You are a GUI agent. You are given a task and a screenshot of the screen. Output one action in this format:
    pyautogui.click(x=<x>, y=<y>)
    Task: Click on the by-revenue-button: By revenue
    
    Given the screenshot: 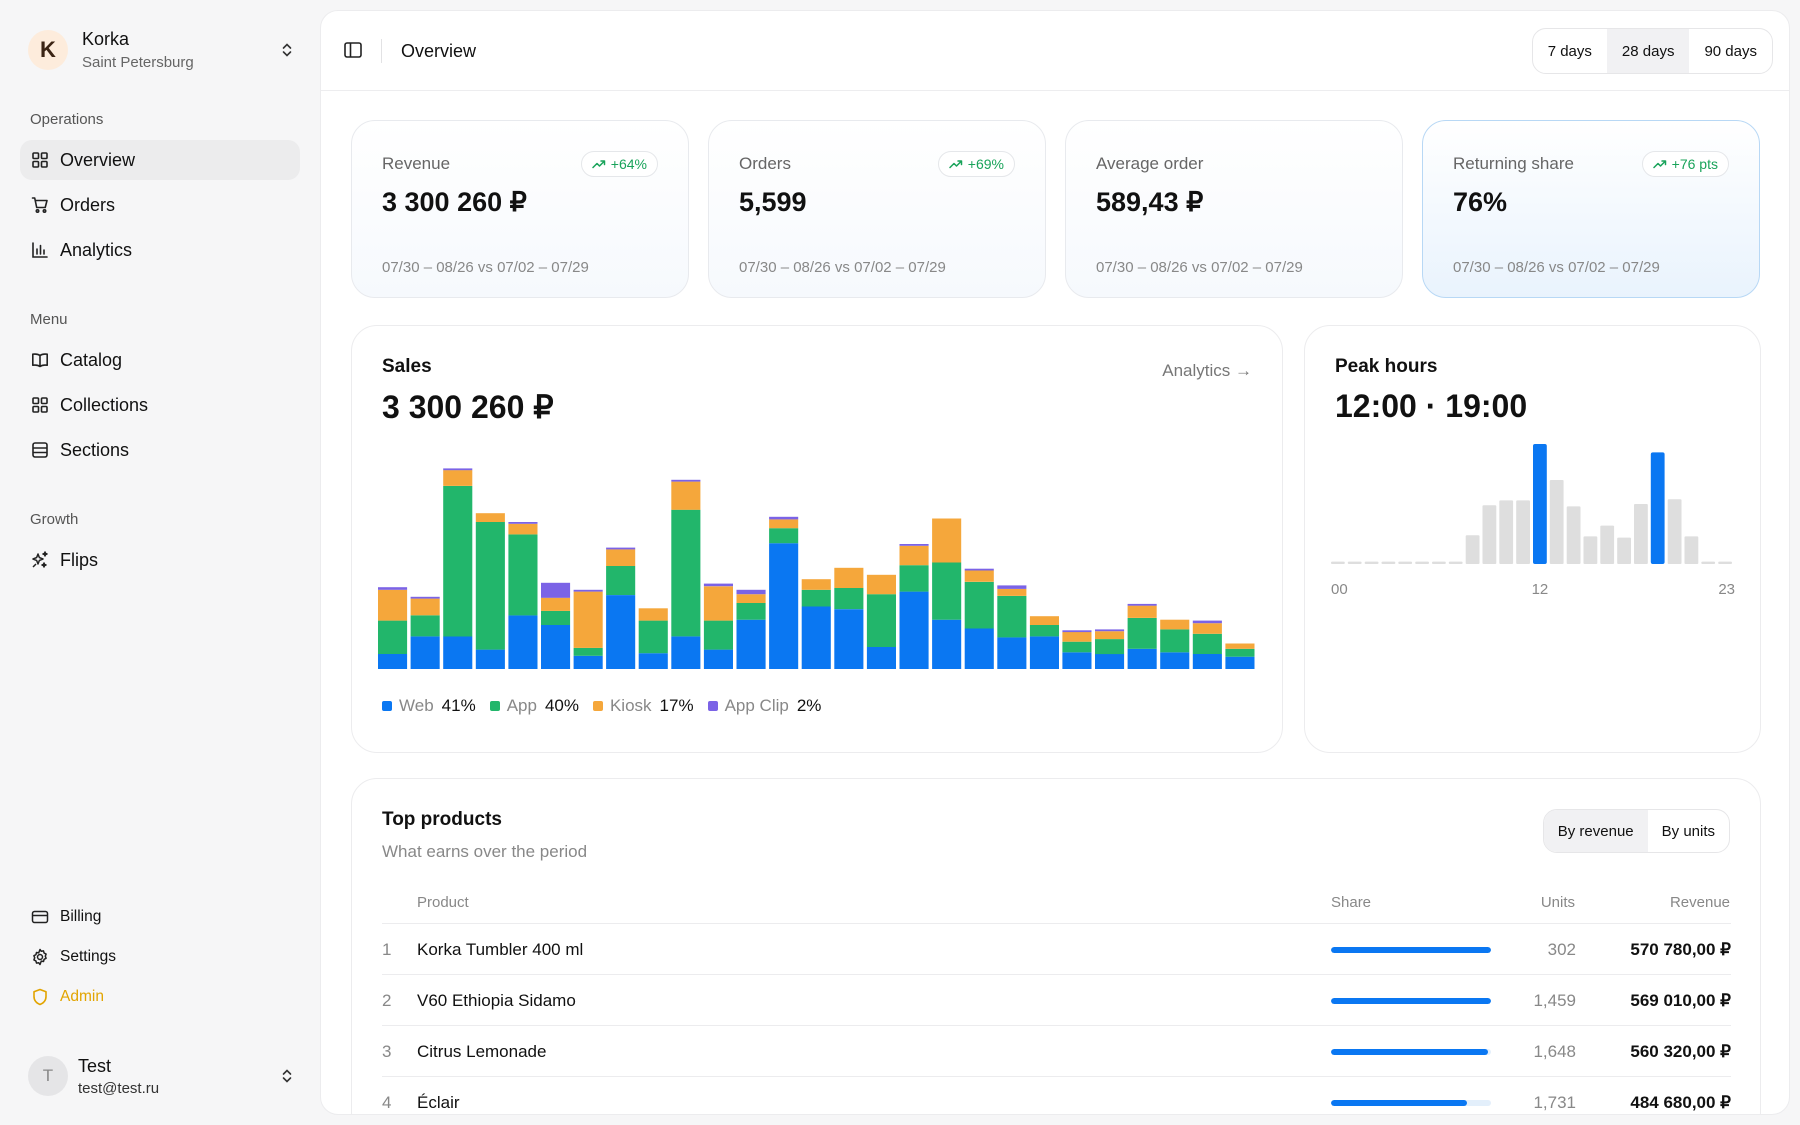 What is the action you would take?
    pyautogui.click(x=1595, y=831)
    